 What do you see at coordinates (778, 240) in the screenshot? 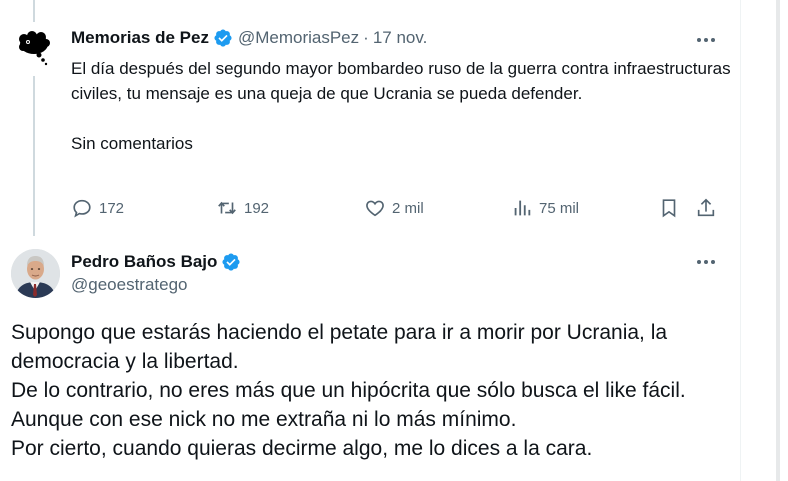
I see `scrollbar` at bounding box center [778, 240].